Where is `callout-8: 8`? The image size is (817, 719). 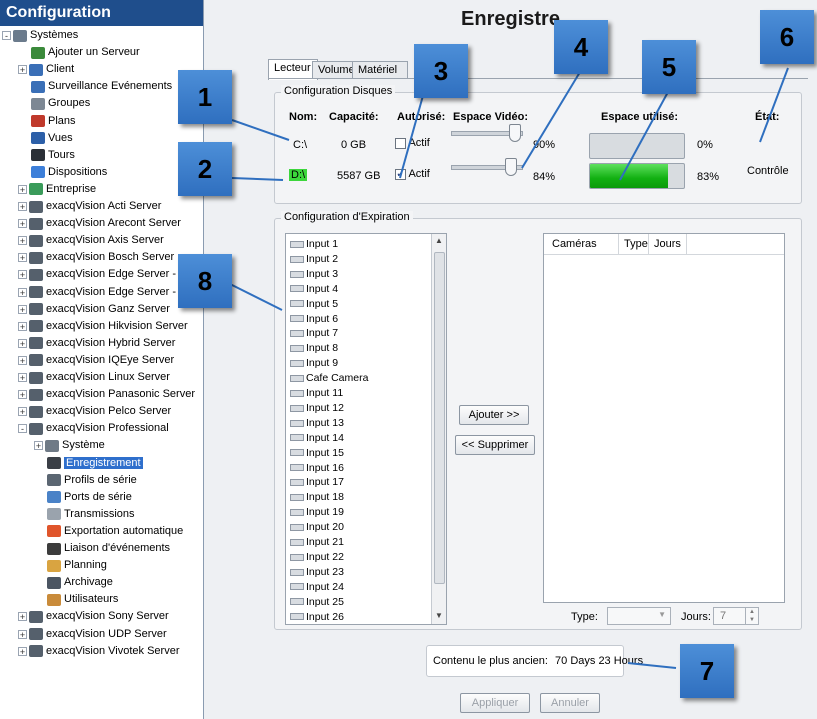
callout-8: 8 is located at coordinates (205, 281).